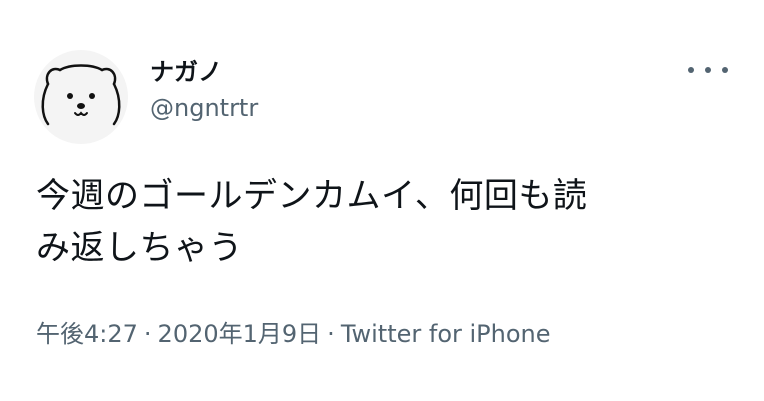 The image size is (764, 401). I want to click on more-dots-icon, so click(708, 70).